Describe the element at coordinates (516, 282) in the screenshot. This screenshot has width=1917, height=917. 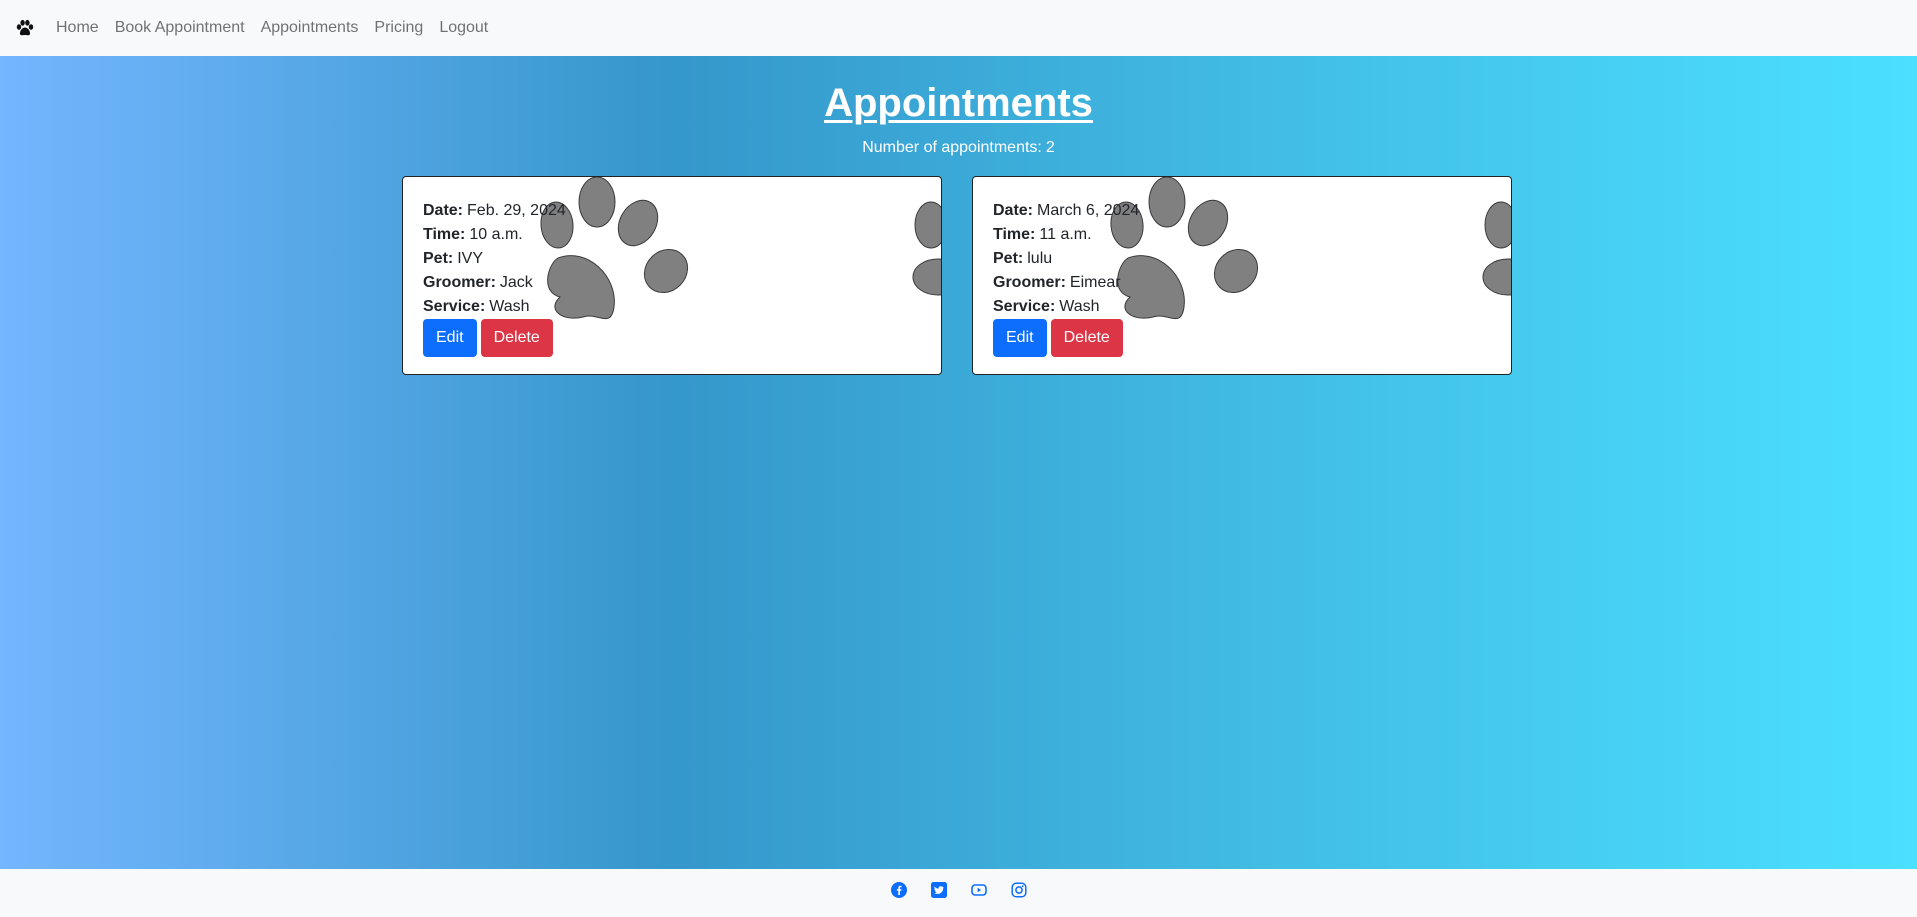
I see `groomer-value: Jack` at that location.